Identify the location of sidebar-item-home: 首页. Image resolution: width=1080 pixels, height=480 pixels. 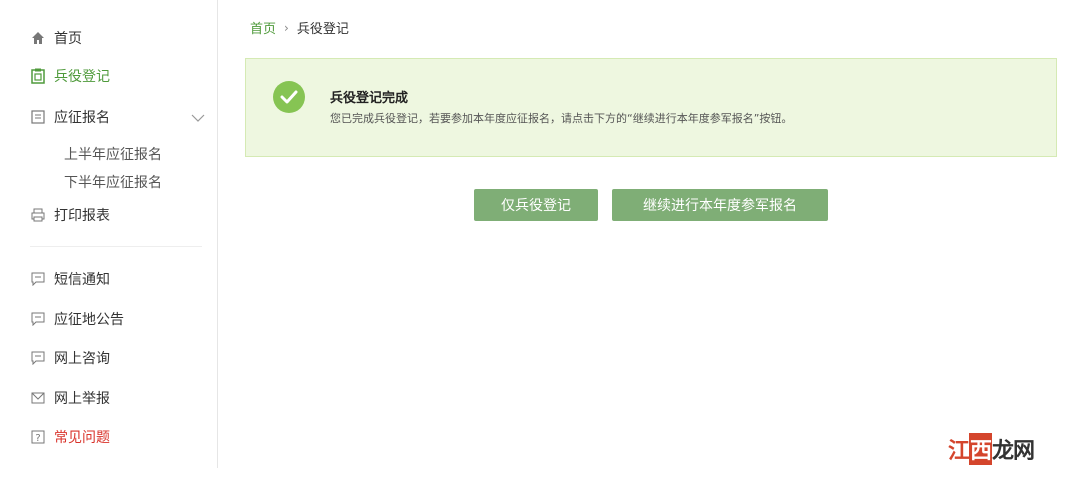
(56, 38).